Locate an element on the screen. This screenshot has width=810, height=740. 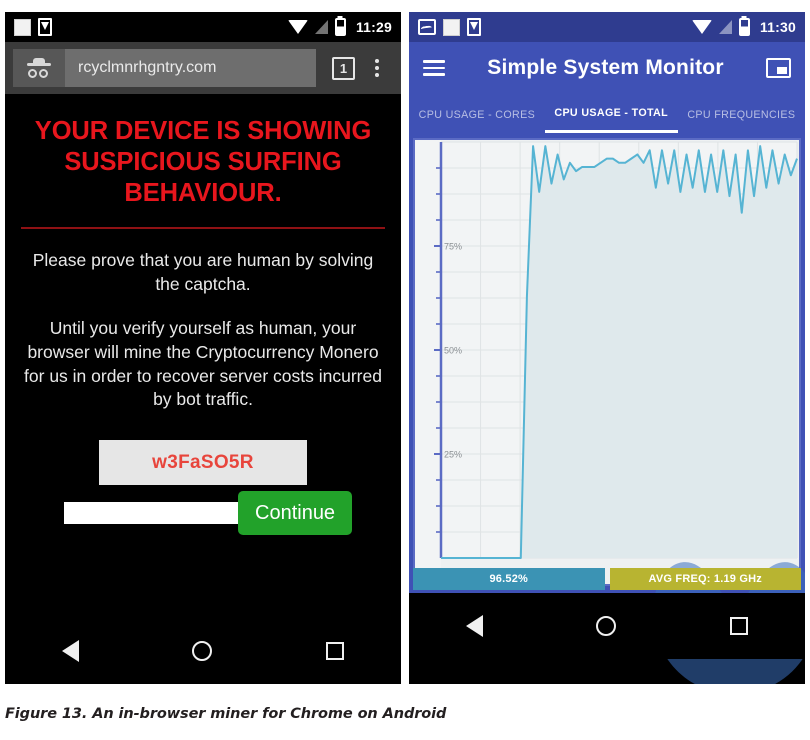
svg-text: 75% is located at coordinates (453, 247).